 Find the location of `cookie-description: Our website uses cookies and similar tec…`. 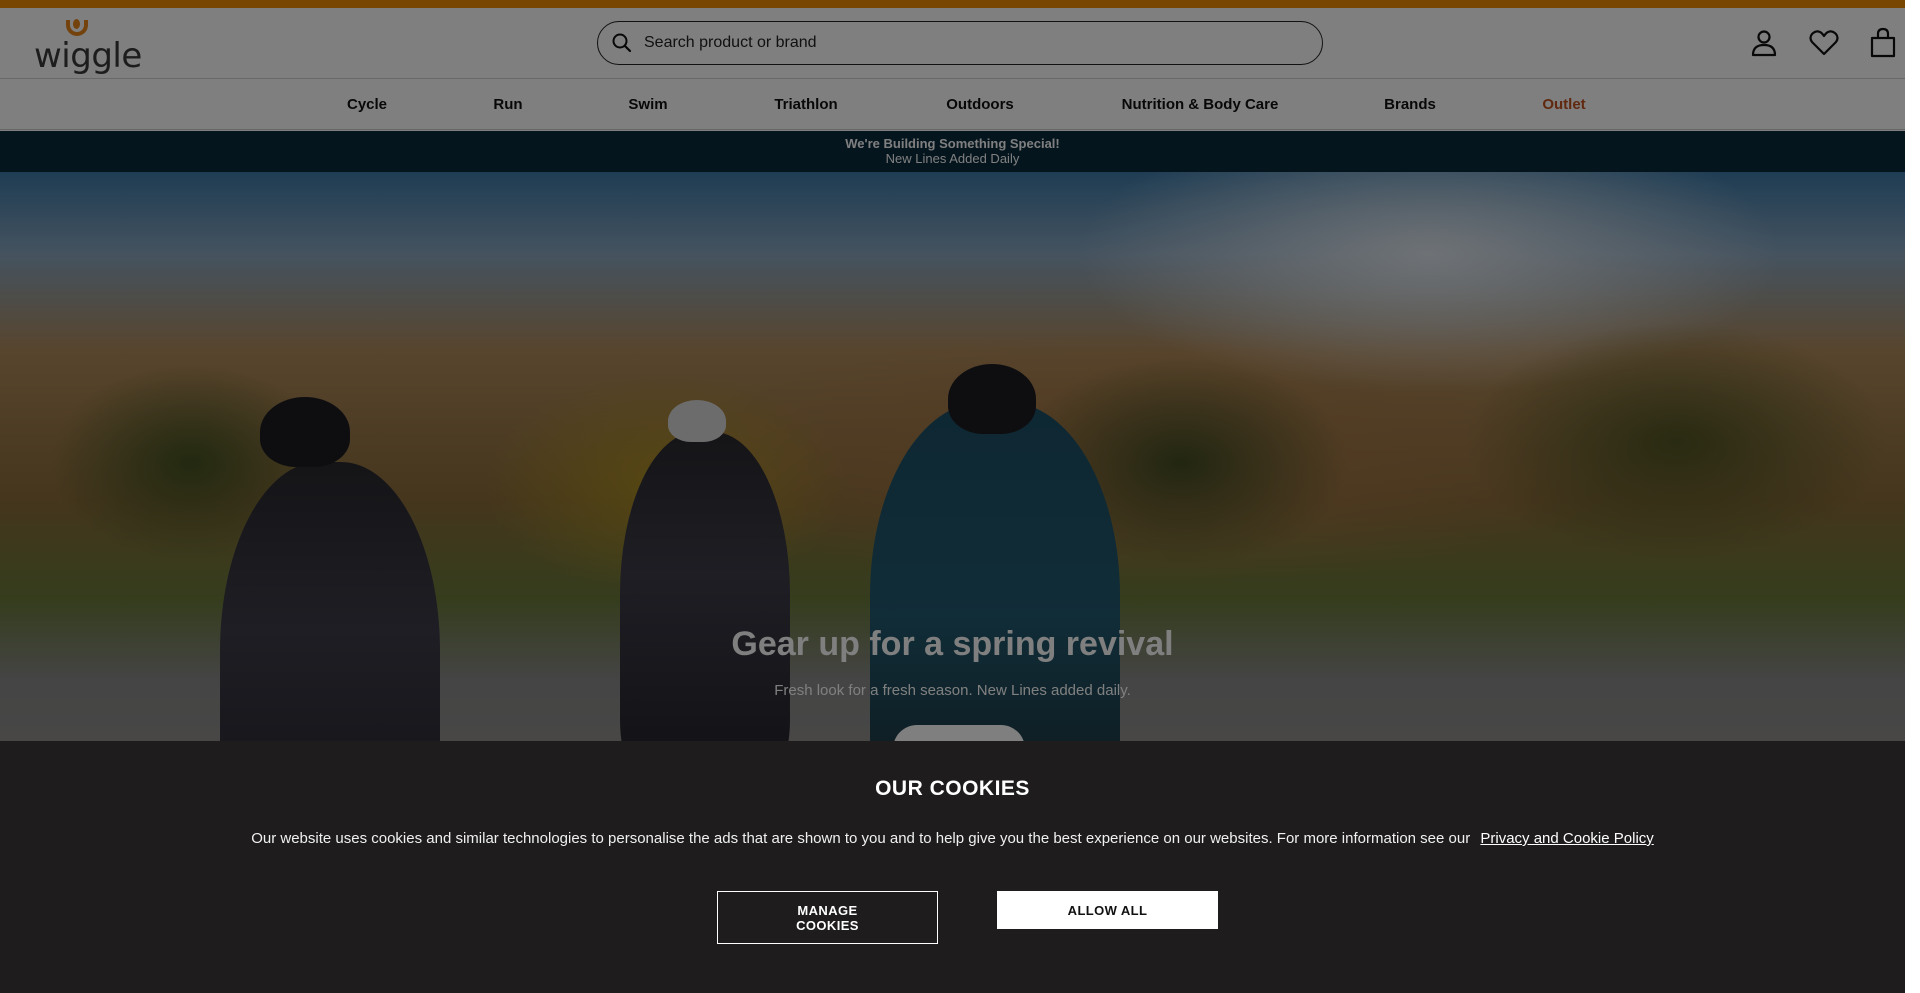

cookie-description: Our website uses cookies and similar tec… is located at coordinates (952, 838).